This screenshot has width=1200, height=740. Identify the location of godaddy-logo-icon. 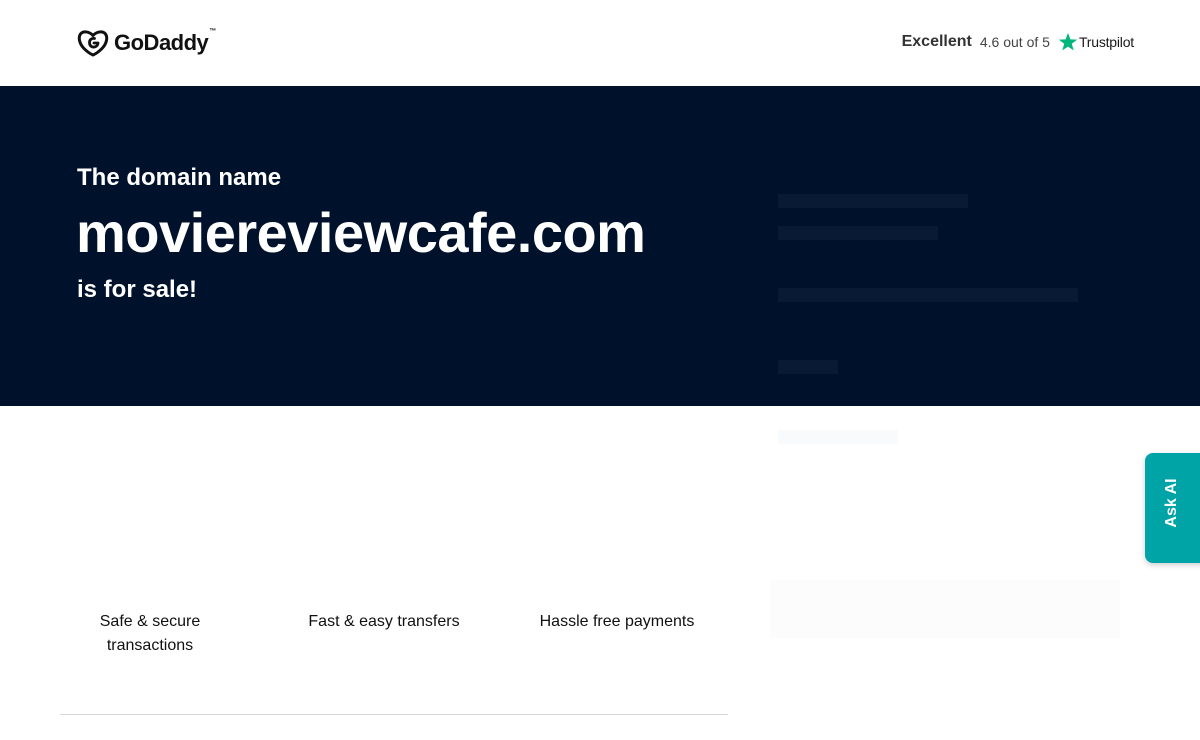
(93, 43).